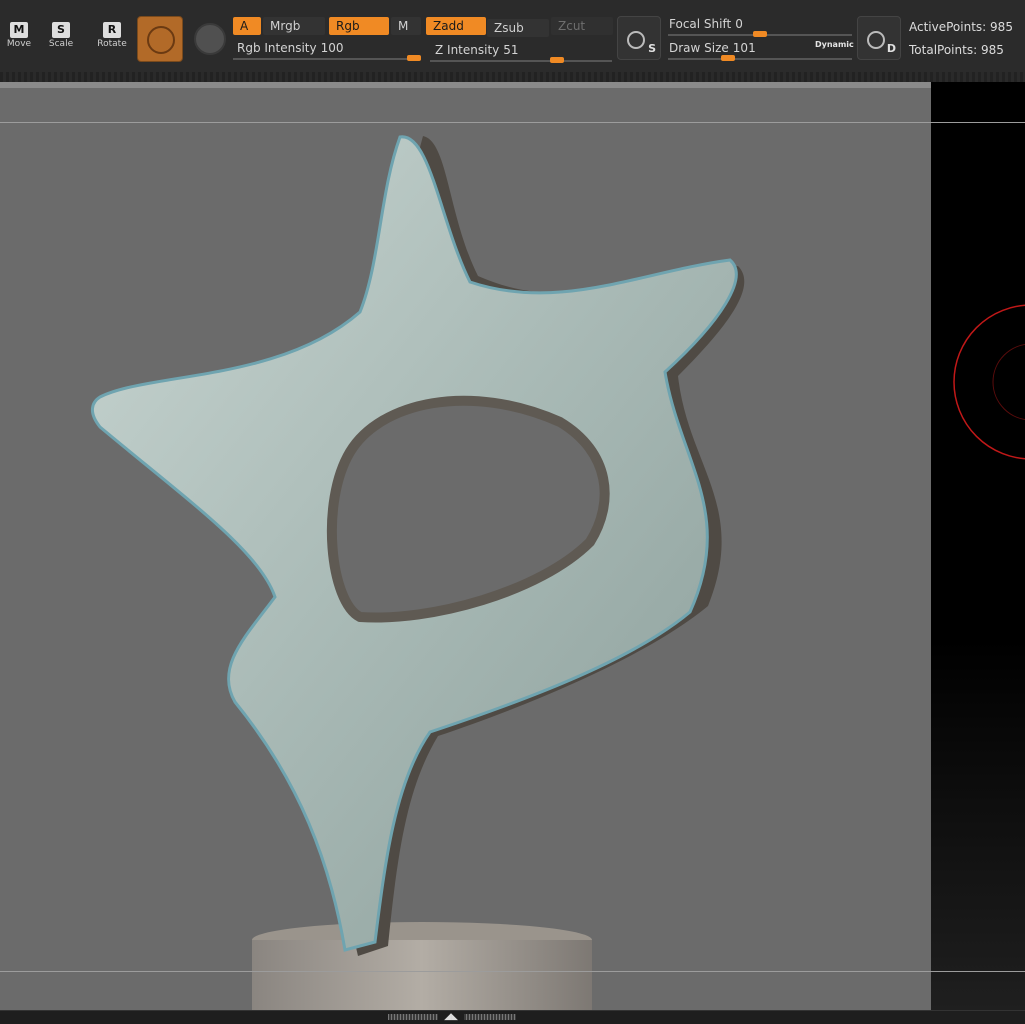 Image resolution: width=1025 pixels, height=1024 pixels. I want to click on draw-button: D, so click(879, 38).